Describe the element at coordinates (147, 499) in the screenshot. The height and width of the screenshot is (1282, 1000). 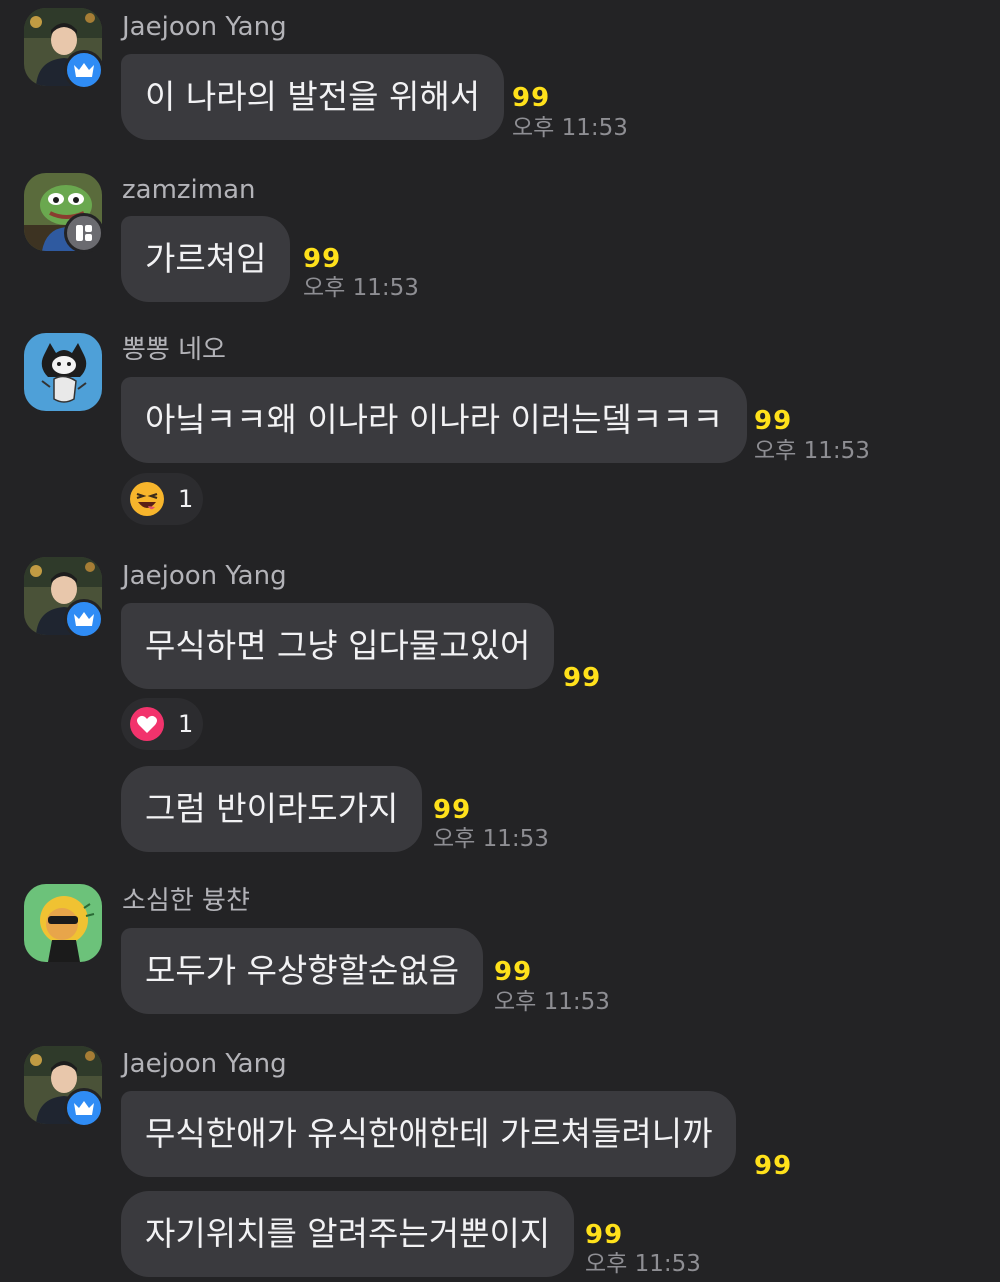
I see `laughing-emoji-icon` at that location.